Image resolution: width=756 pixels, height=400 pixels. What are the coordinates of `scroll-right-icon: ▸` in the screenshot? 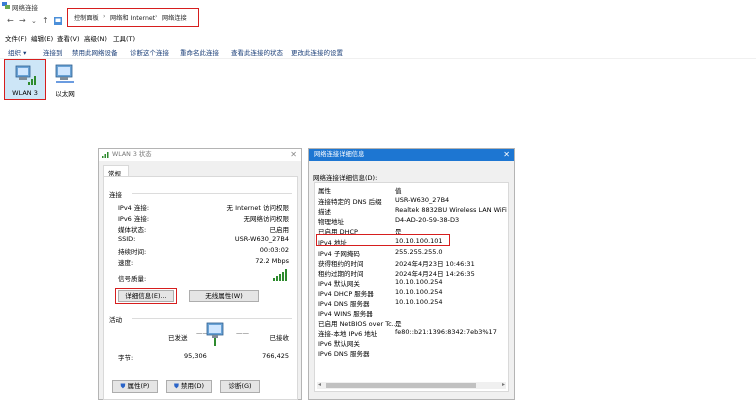 It's located at (503, 384).